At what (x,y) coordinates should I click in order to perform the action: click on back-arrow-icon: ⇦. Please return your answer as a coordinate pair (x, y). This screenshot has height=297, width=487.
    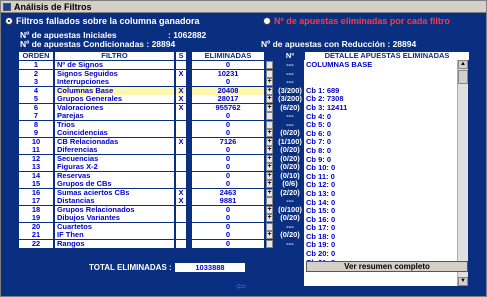
    Looking at the image, I should click on (241, 286).